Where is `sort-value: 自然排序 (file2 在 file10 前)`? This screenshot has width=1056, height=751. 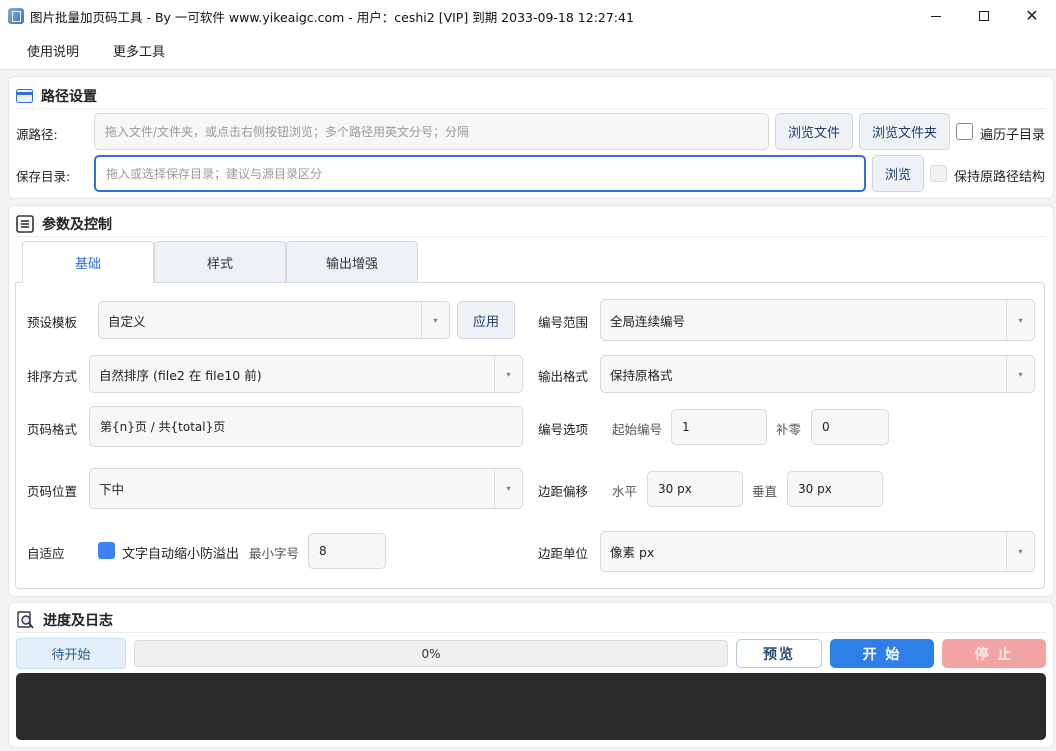 sort-value: 自然排序 (file2 在 file10 前) is located at coordinates (180, 375).